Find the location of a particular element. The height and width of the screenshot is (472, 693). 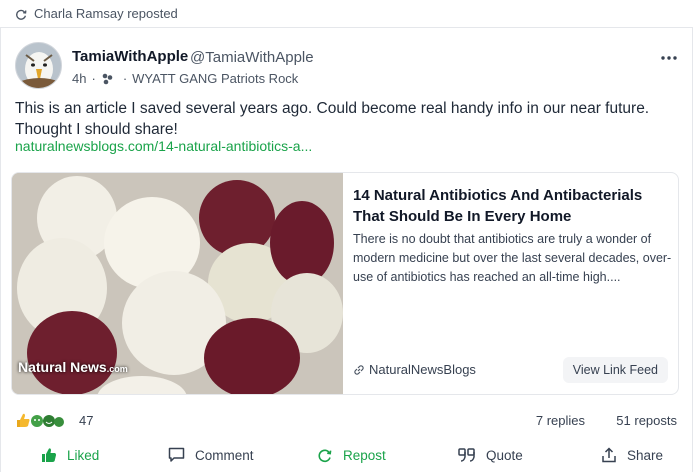

comment-label: Comment is located at coordinates (224, 455).